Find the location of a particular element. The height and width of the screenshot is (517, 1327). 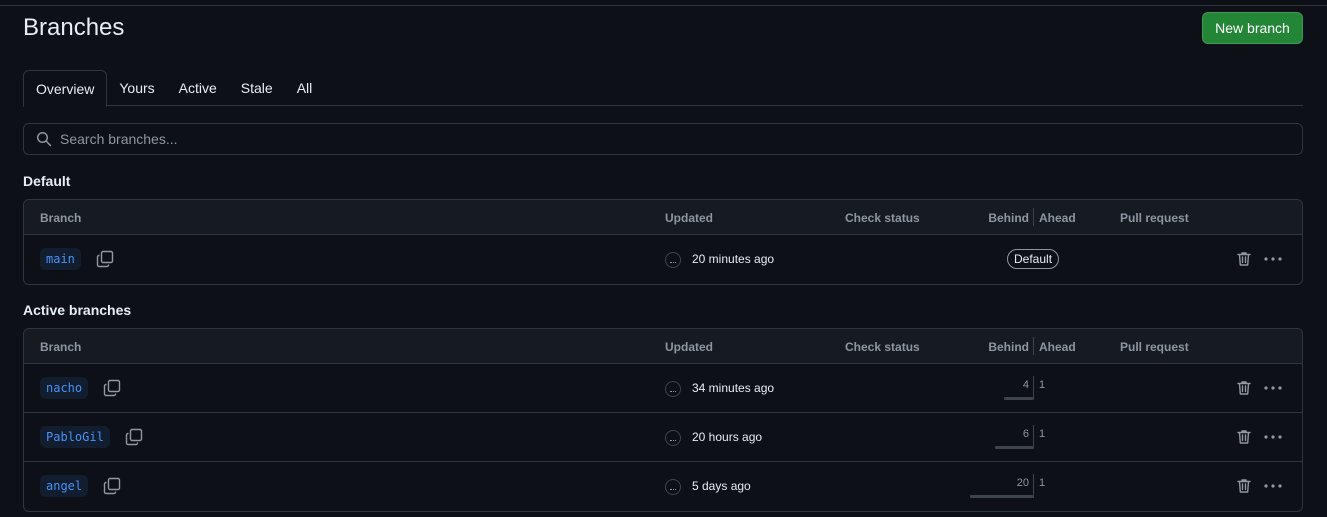

search-input is located at coordinates (681, 139).